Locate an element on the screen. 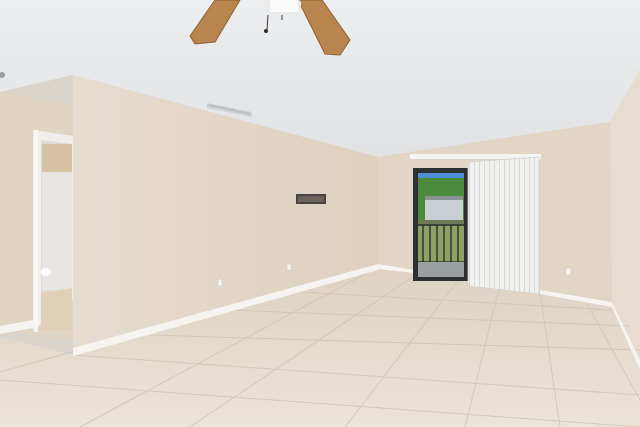 This screenshot has width=640, height=427. sliding-door is located at coordinates (441, 224).